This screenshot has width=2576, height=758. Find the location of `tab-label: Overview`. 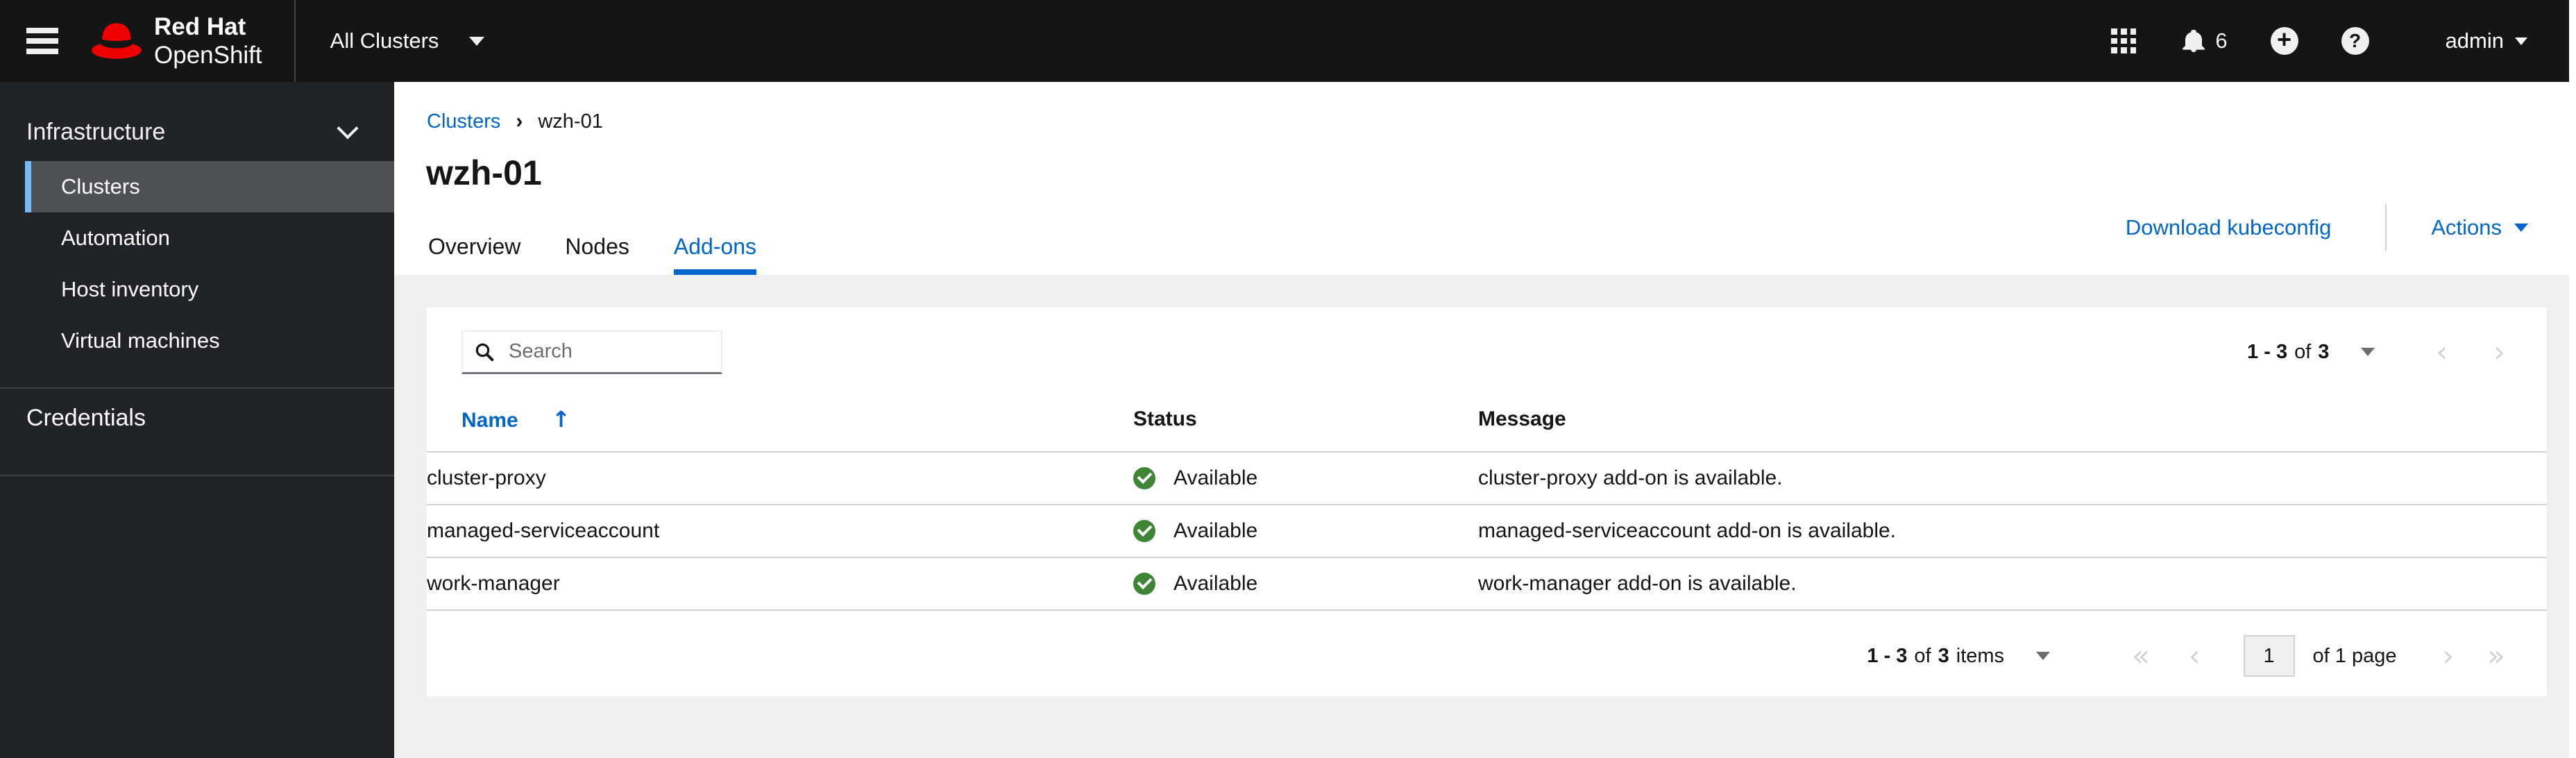

tab-label: Overview is located at coordinates (475, 246).